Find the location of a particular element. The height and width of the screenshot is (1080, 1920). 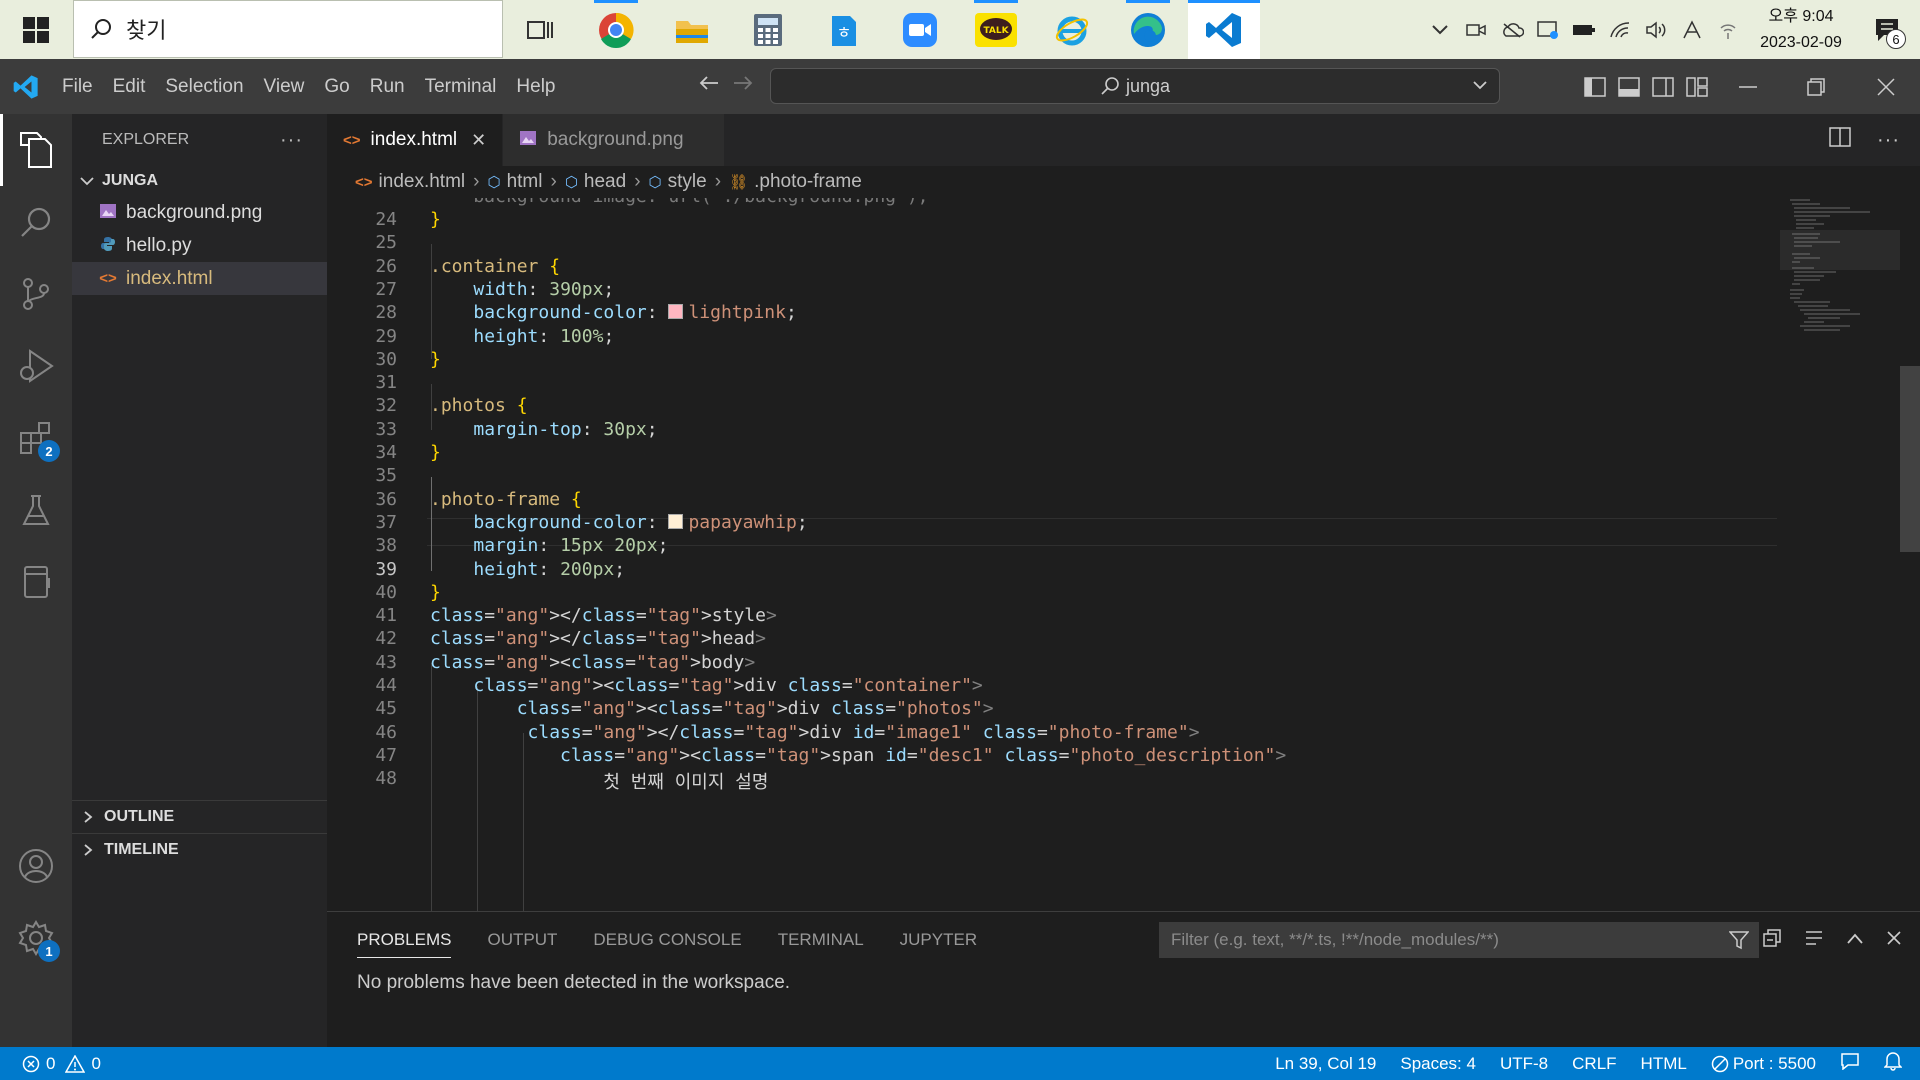

workspace-folder: JUNGA is located at coordinates (199, 181).